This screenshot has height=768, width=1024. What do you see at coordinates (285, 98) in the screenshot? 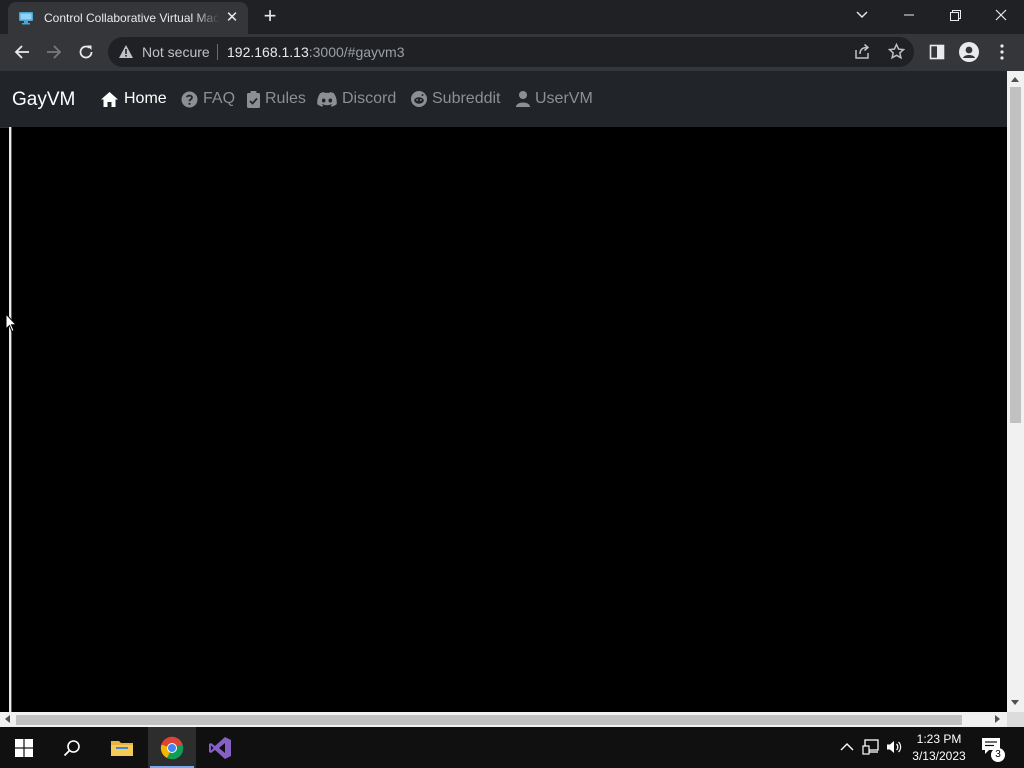
I see `nav-rules-label: Rules` at bounding box center [285, 98].